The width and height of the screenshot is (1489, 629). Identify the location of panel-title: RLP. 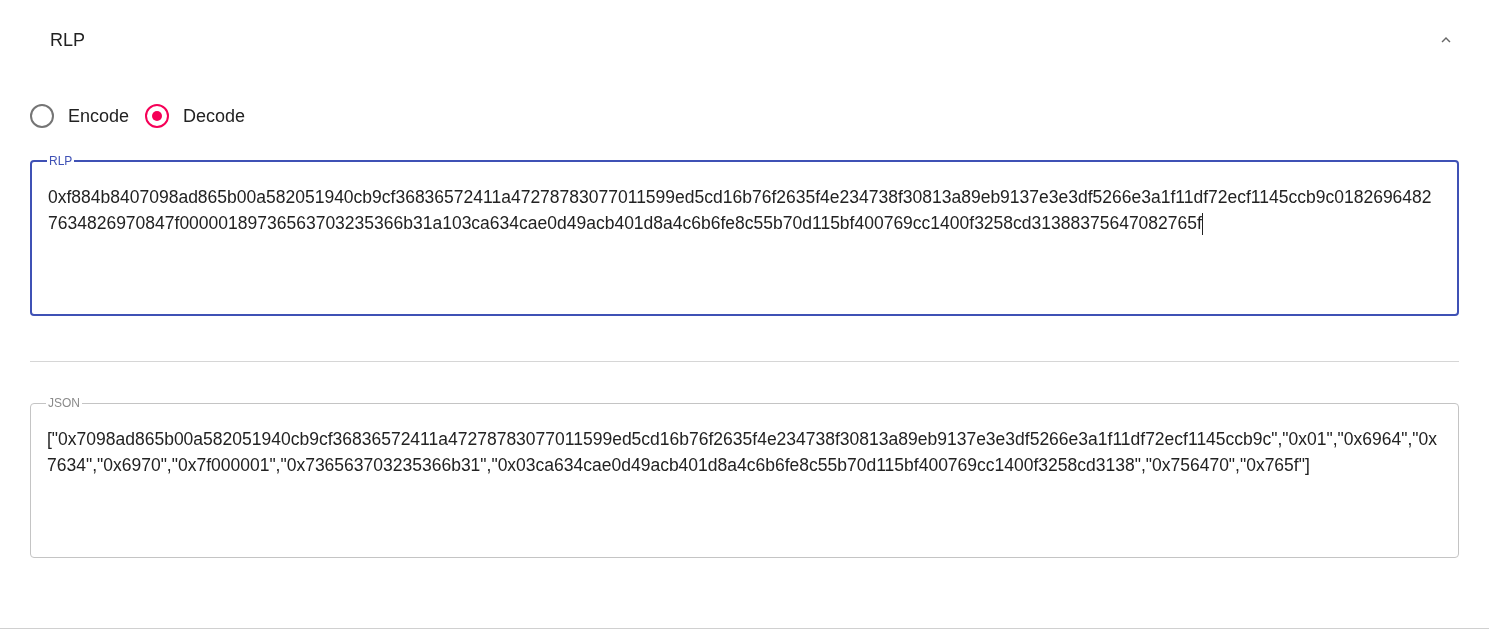
(67, 40).